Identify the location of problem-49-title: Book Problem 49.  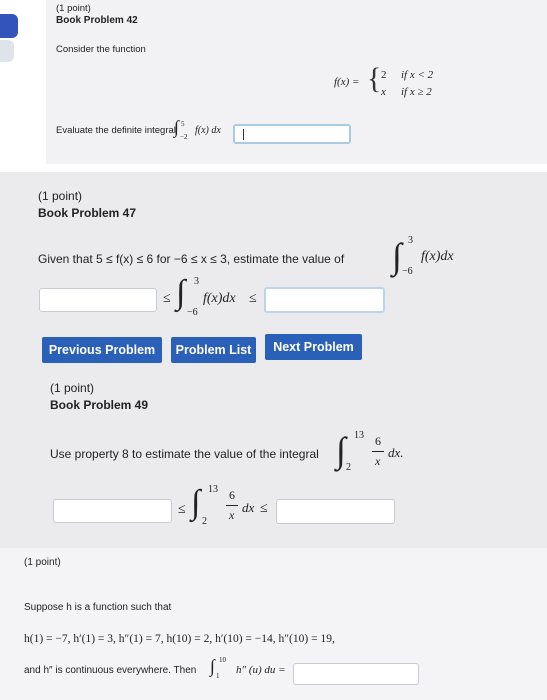
(99, 405).